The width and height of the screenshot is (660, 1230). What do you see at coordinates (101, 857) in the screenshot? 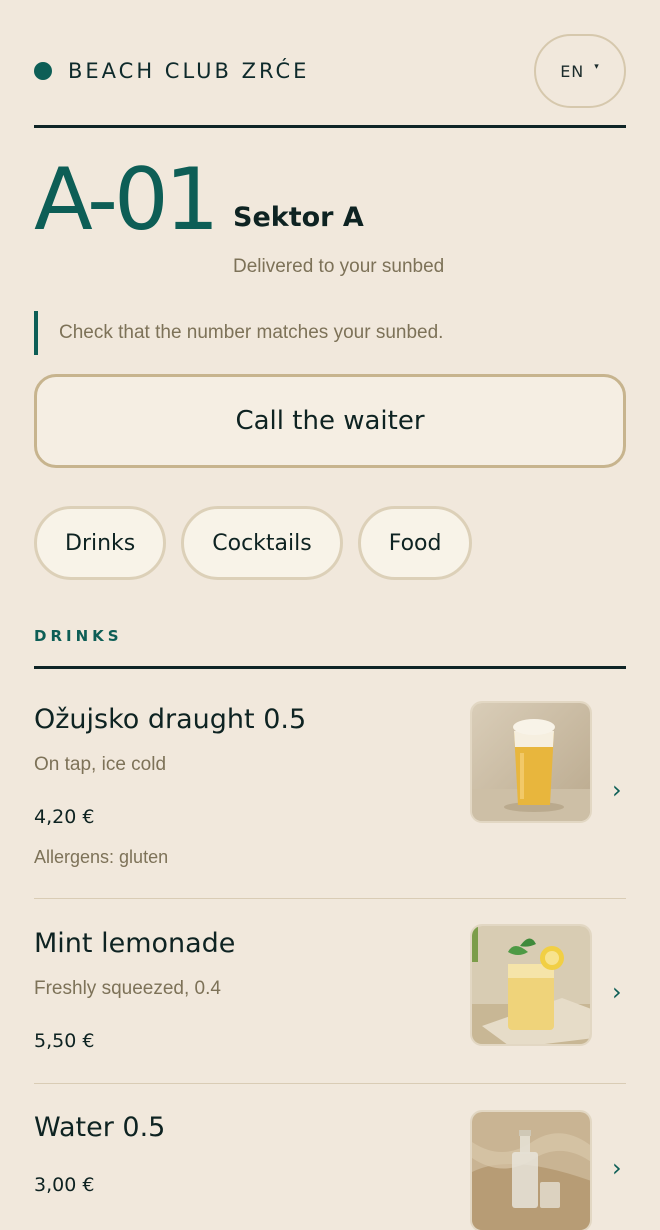
I see `item-allergens: Allergens: gluten` at bounding box center [101, 857].